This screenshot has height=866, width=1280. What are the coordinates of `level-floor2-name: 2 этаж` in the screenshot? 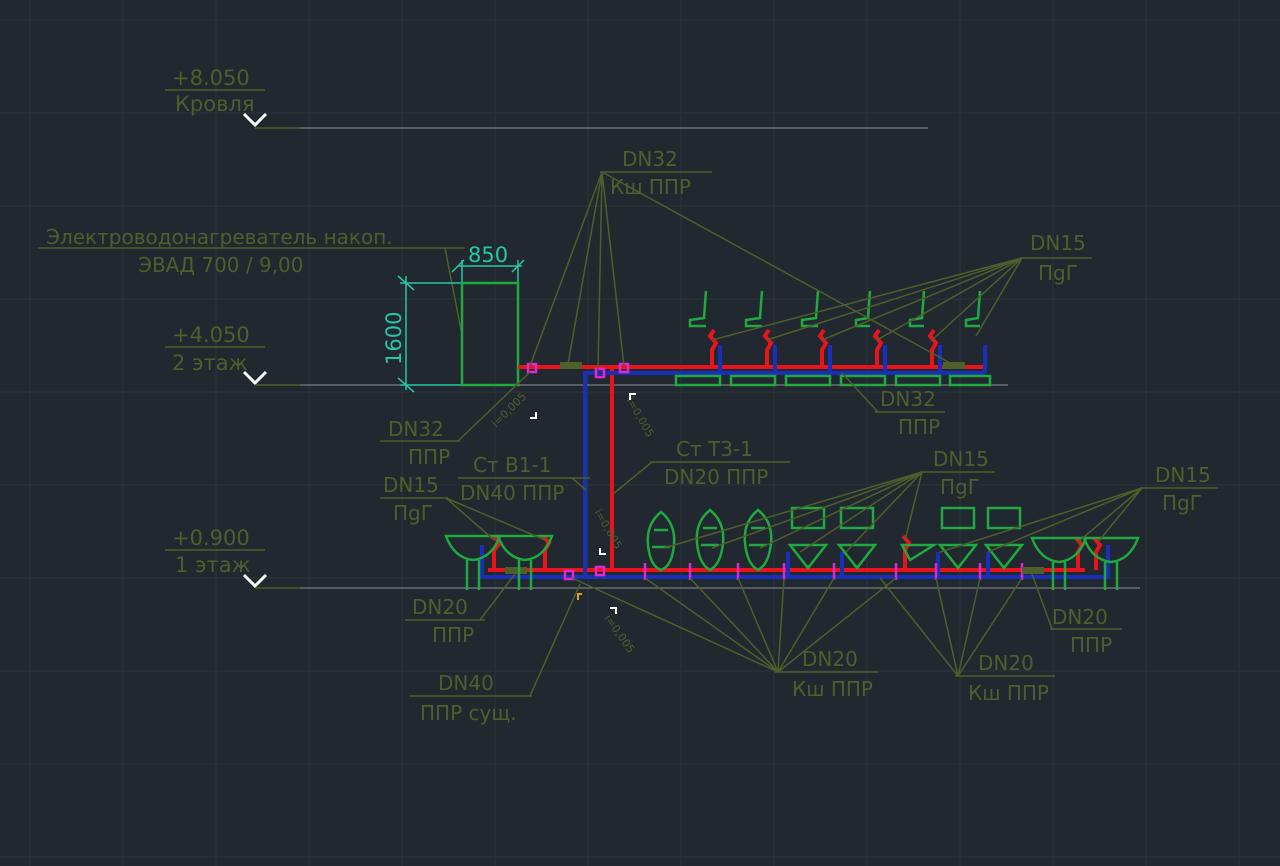 It's located at (210, 363).